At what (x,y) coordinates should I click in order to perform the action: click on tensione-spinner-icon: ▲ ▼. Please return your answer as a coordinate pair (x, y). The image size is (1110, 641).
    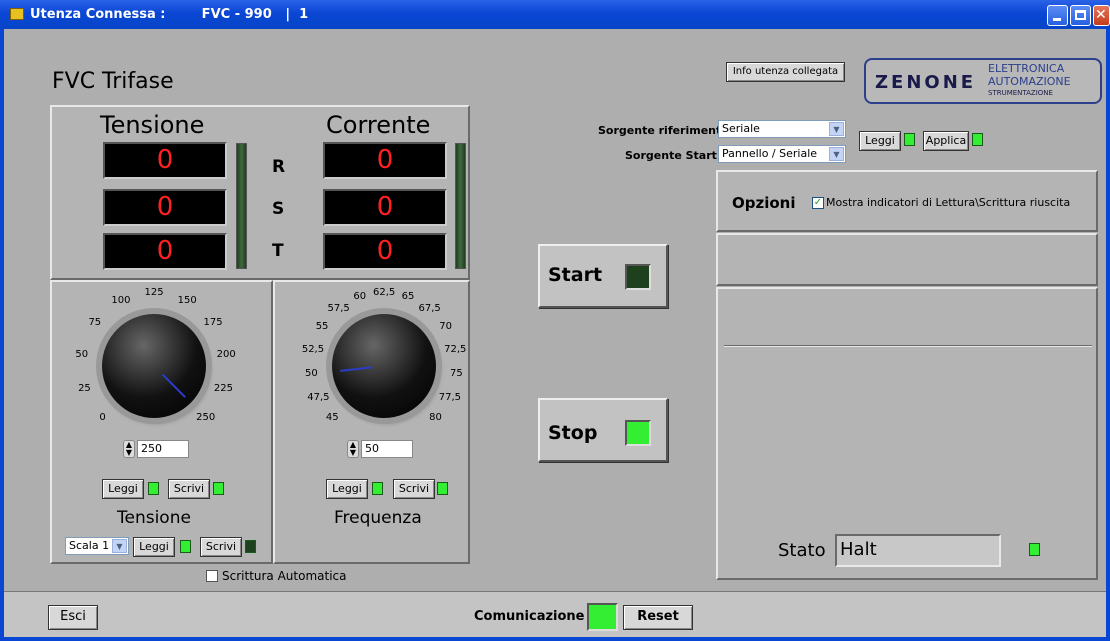
    Looking at the image, I should click on (129, 449).